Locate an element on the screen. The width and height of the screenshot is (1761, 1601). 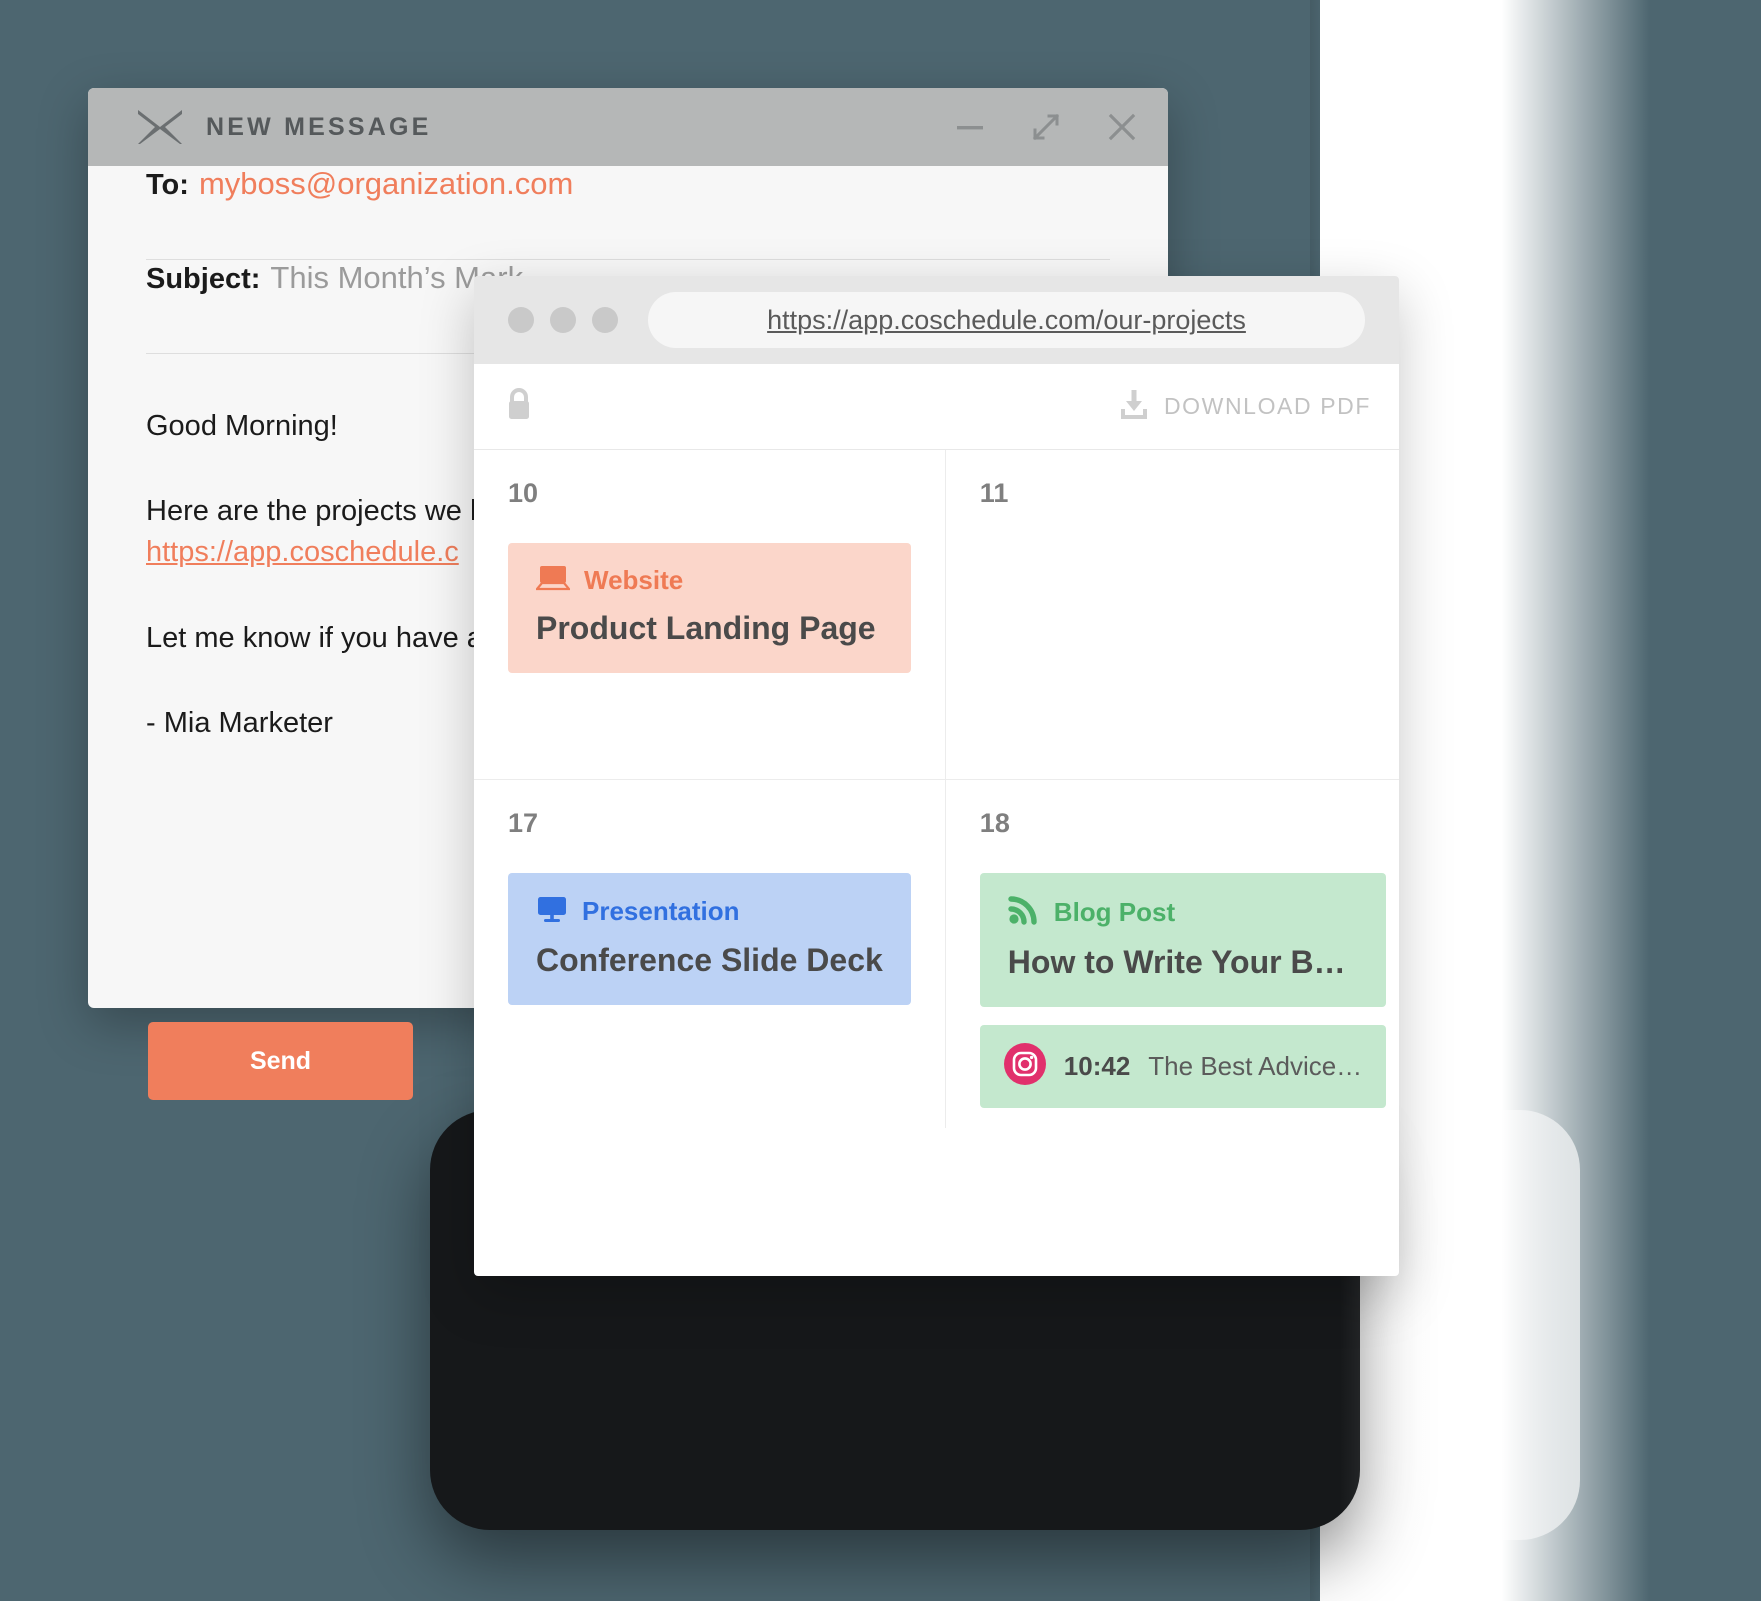
calendar-day-number: 18 is located at coordinates (994, 823).